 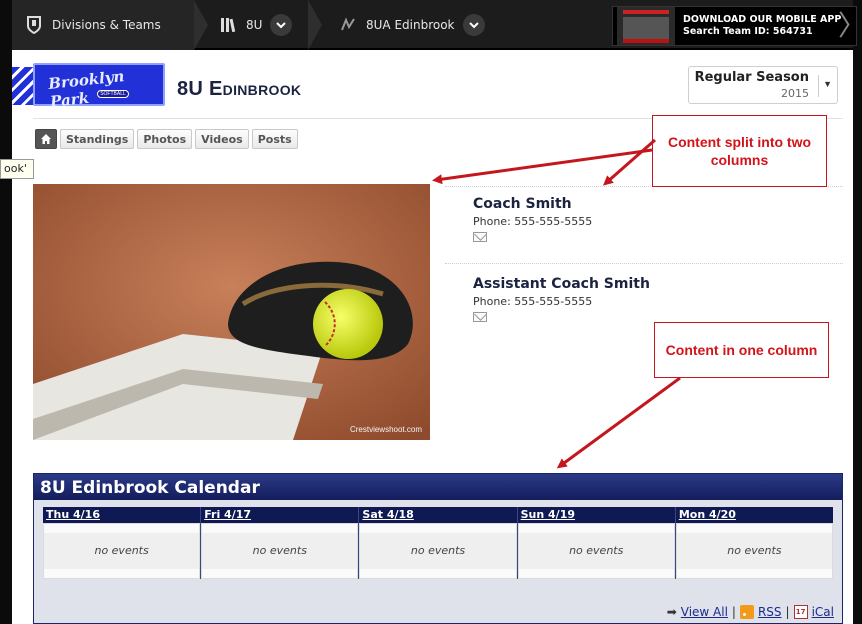 I want to click on calendar-day: Sat 4/18 no events, so click(x=438, y=543).